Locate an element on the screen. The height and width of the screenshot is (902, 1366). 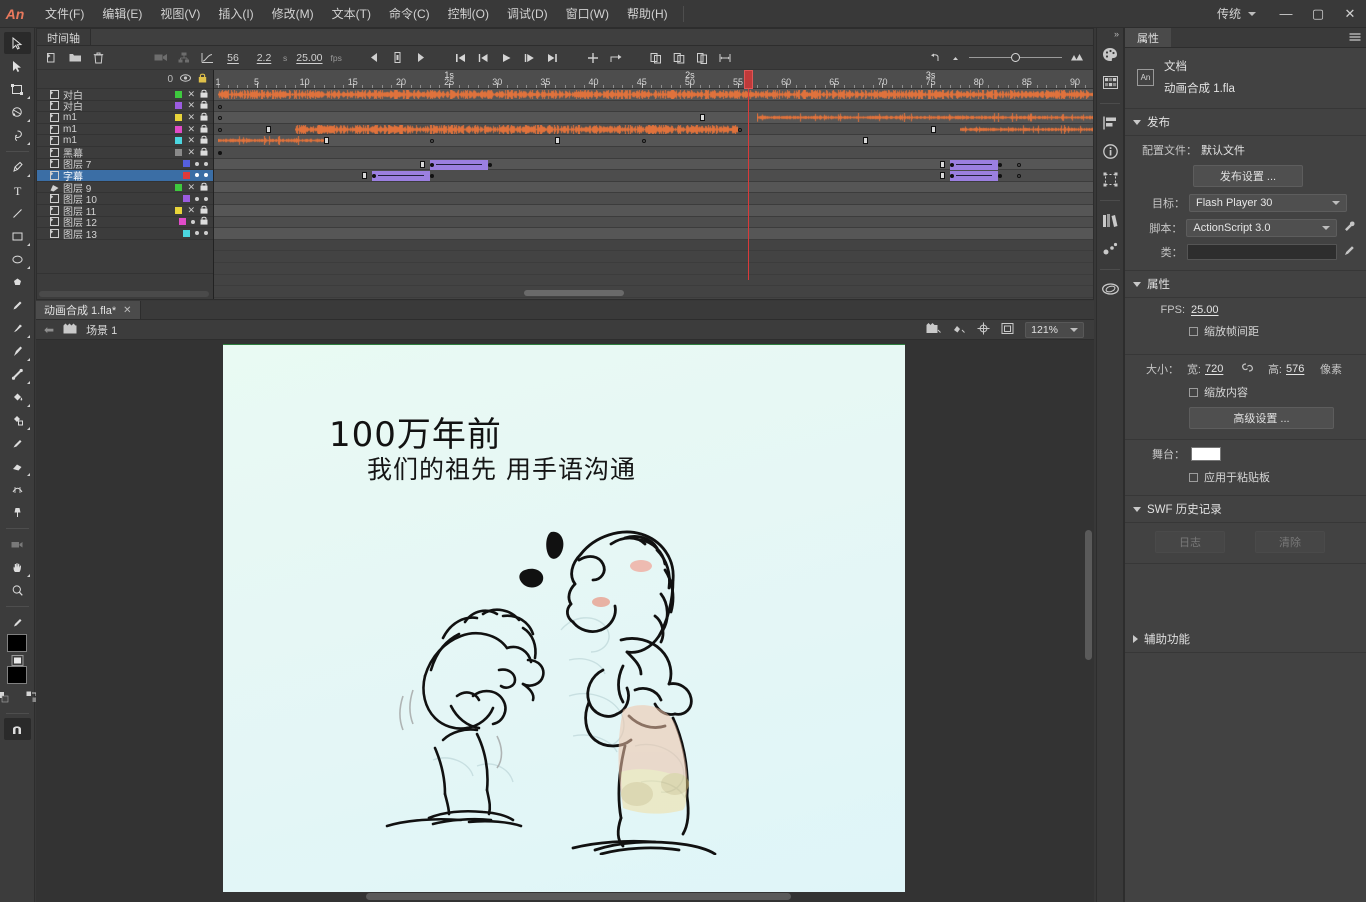
section-attributes: 属性 is located at coordinates (1245, 284).